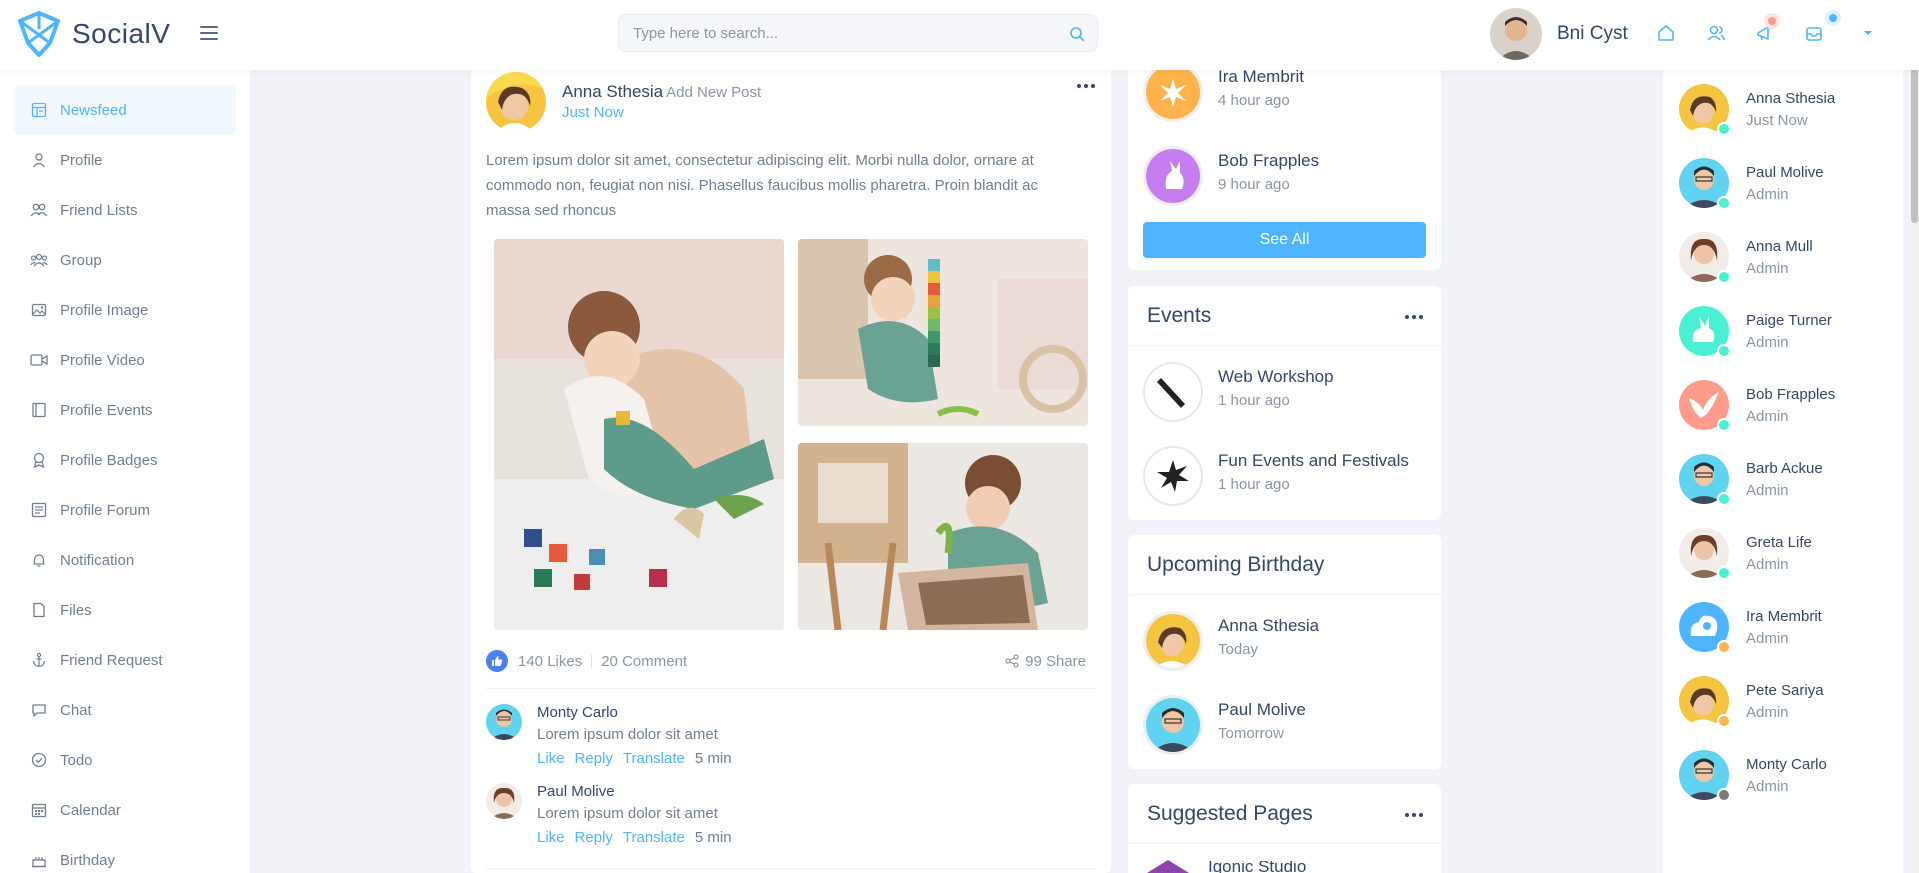 The width and height of the screenshot is (1919, 873). I want to click on home-icon, so click(1666, 33).